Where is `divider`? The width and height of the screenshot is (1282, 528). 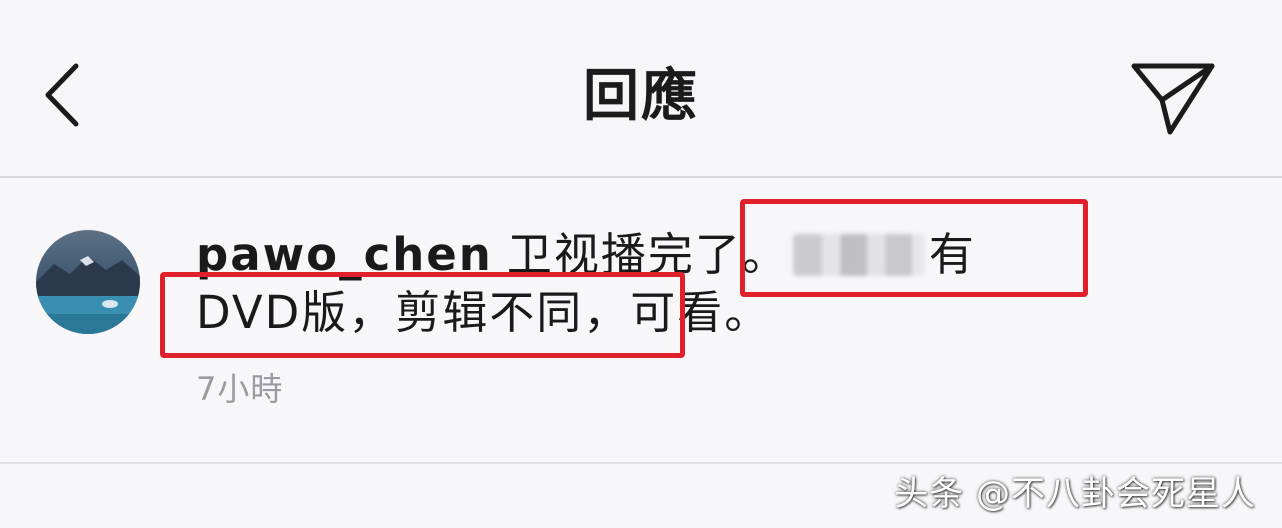 divider is located at coordinates (641, 463).